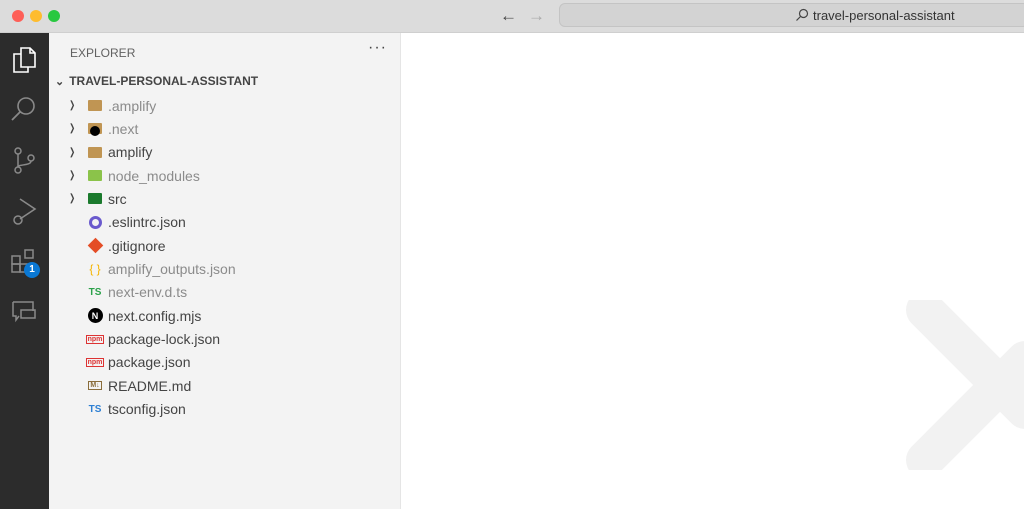 This screenshot has width=1024, height=509. What do you see at coordinates (155, 315) in the screenshot?
I see `tree-item-label: next.config.mjs` at bounding box center [155, 315].